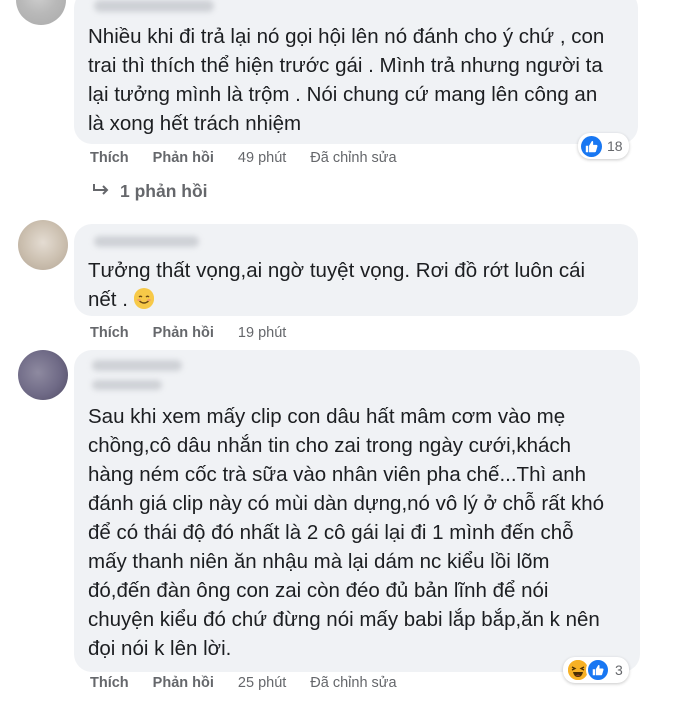 The image size is (700, 706). I want to click on timestamp: 19 phút, so click(262, 333).